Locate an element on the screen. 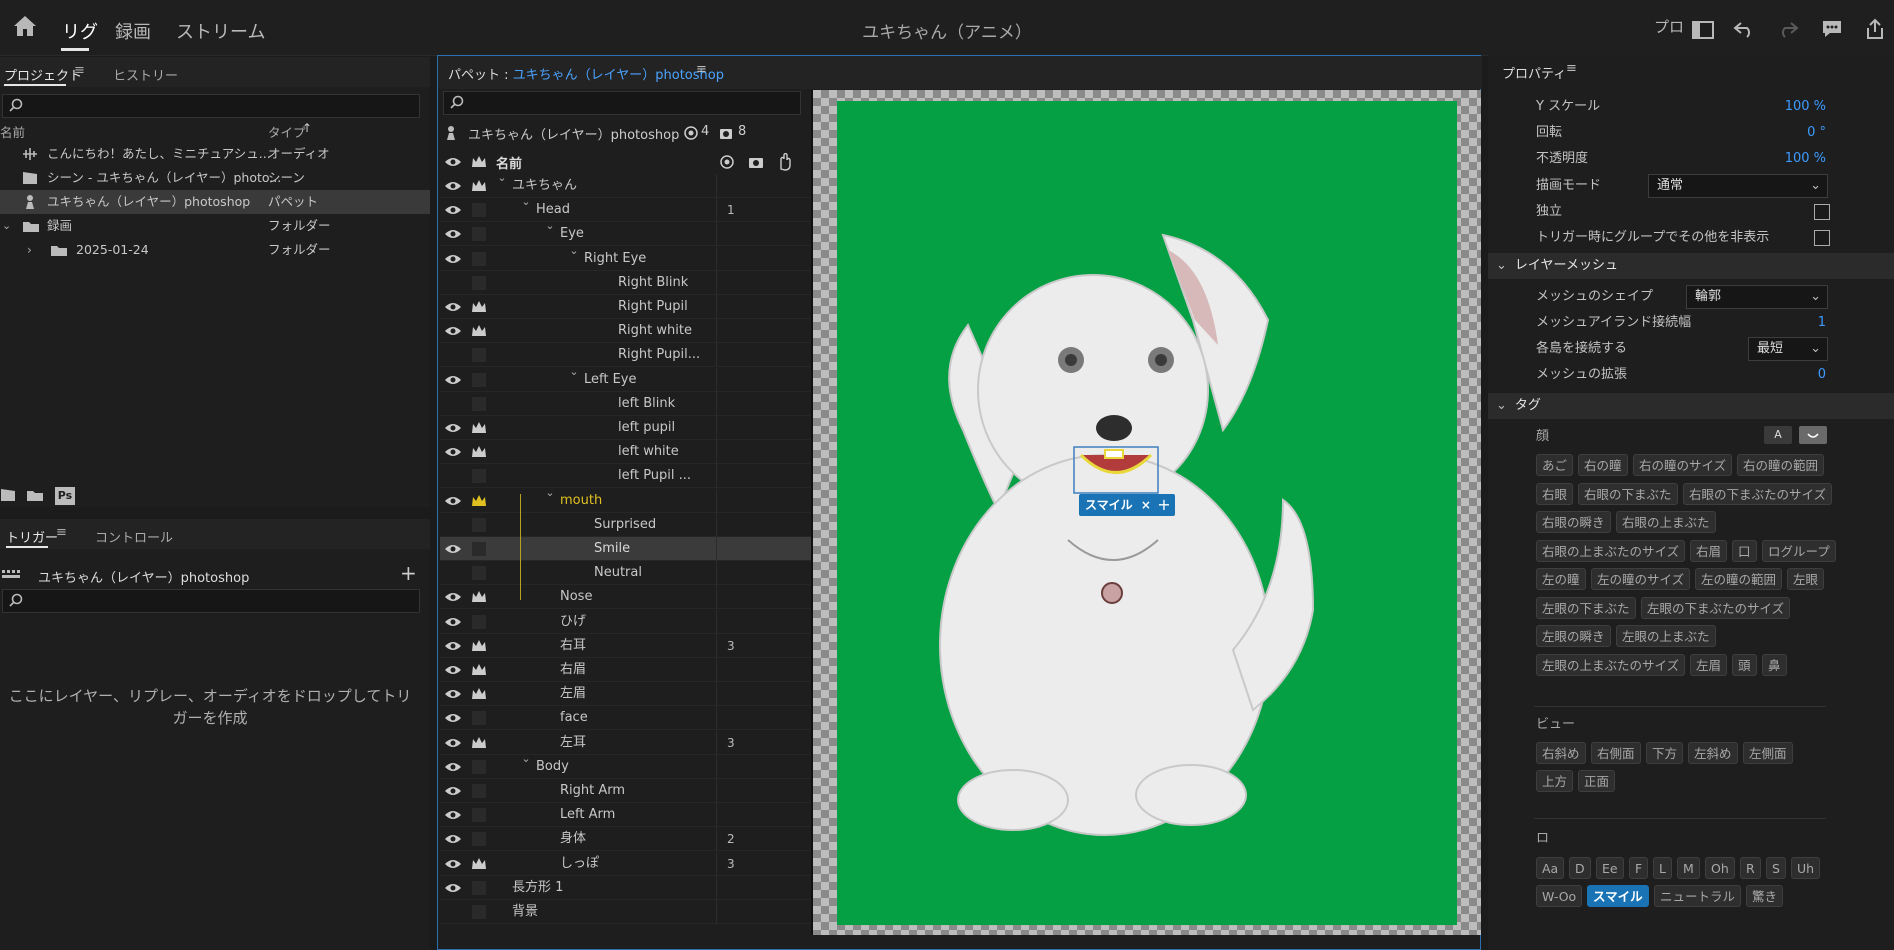 This screenshot has height=950, width=1894. pro-label: プロ is located at coordinates (1669, 26).